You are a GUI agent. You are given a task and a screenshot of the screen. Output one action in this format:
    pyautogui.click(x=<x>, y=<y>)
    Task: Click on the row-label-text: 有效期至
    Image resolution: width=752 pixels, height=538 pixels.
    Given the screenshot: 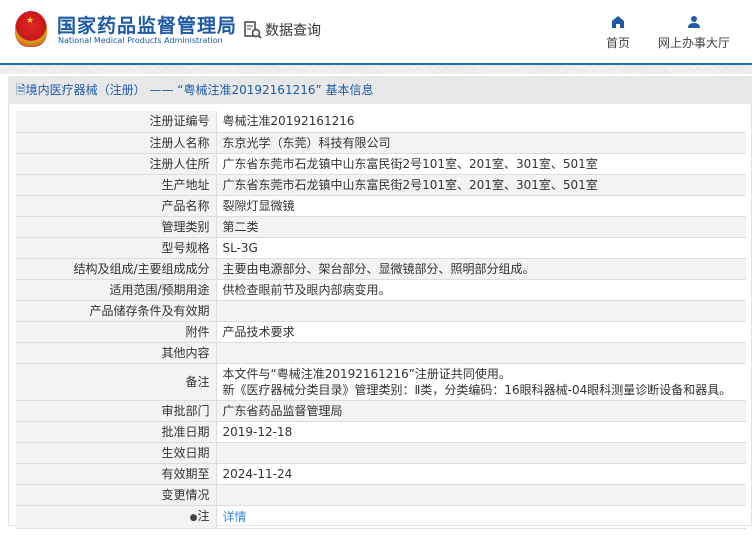 What is the action you would take?
    pyautogui.click(x=185, y=473)
    